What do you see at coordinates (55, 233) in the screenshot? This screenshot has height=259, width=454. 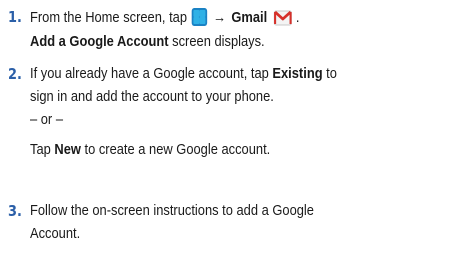 I see `step-line: Account.` at bounding box center [55, 233].